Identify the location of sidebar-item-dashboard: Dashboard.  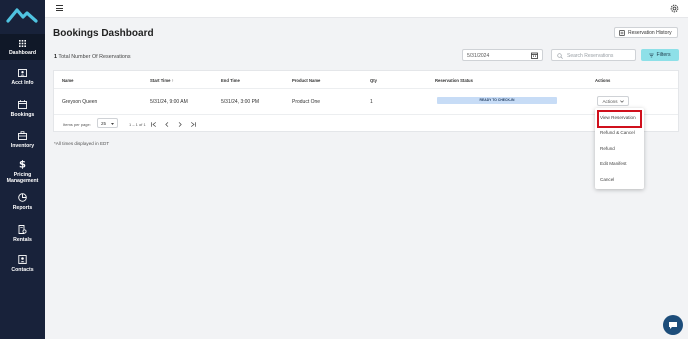
(22, 47).